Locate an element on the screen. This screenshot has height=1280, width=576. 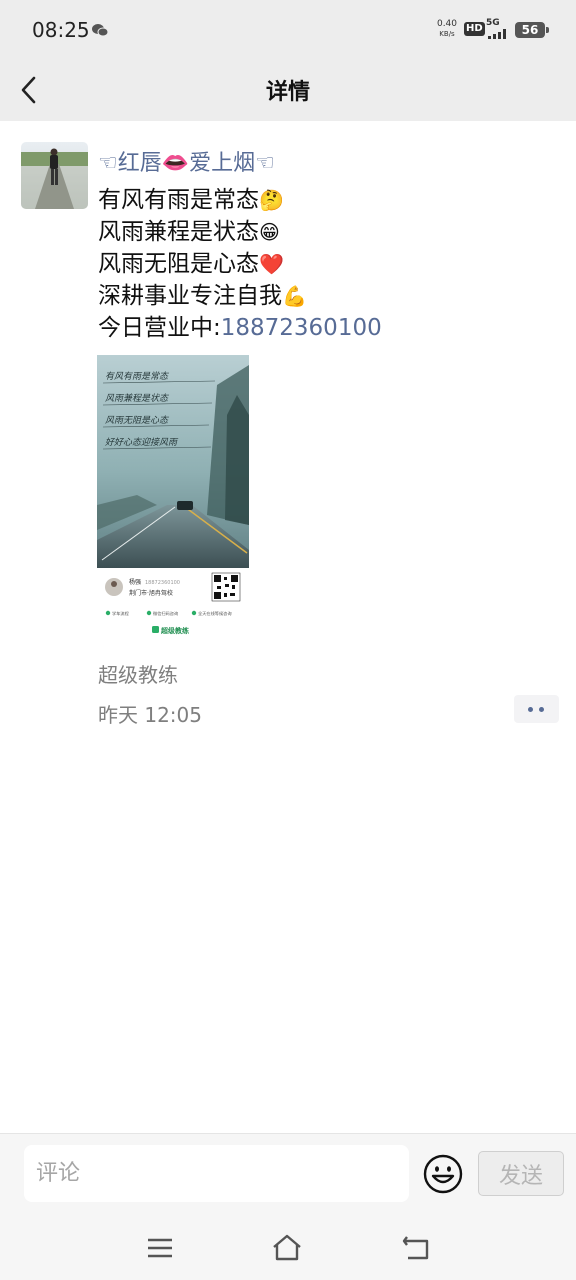
card-tag: 微信扫码咨询 is located at coordinates (165, 613).